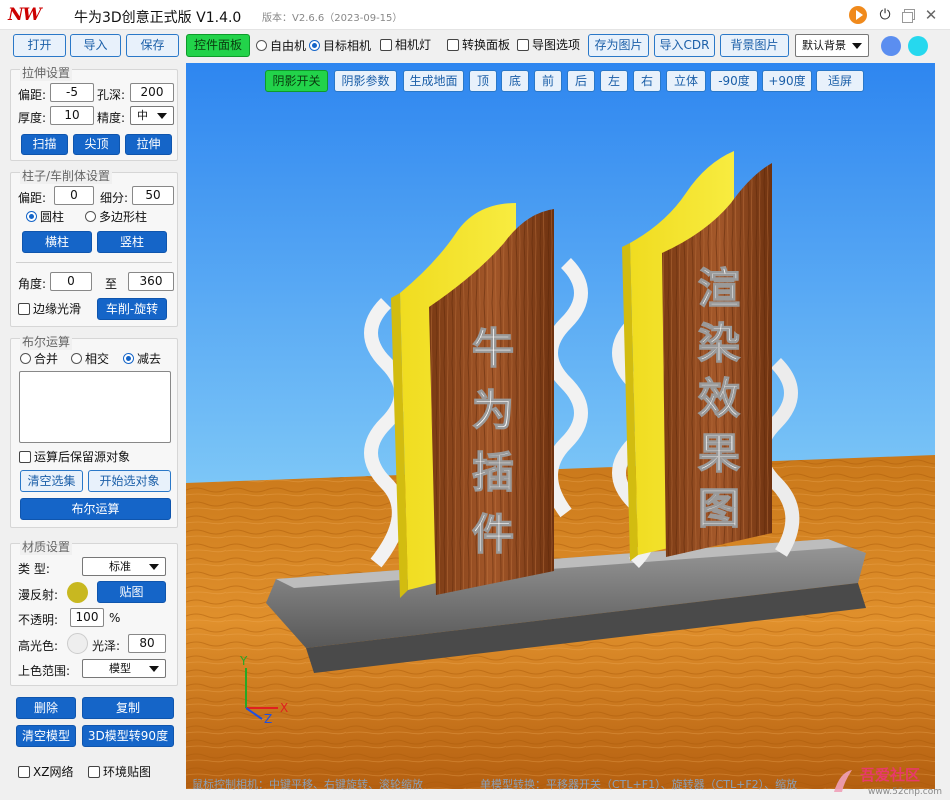 This screenshot has width=950, height=800. Describe the element at coordinates (281, 46) in the screenshot. I see `free-camera-radio: 自由机` at that location.